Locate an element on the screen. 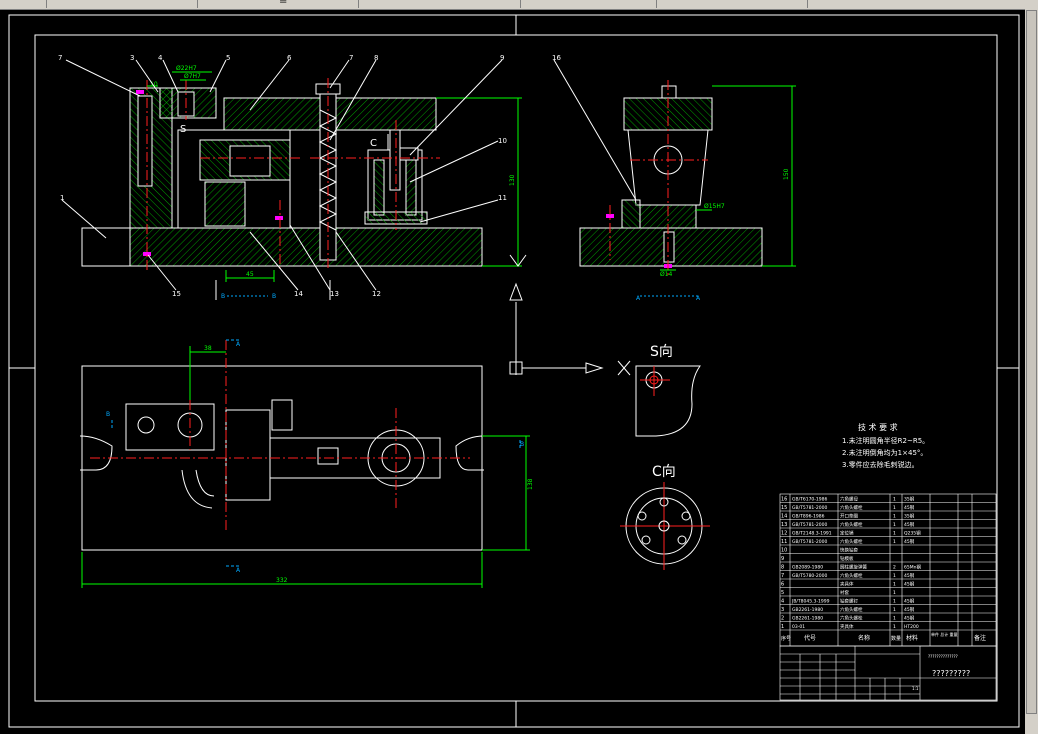 The width and height of the screenshot is (1038, 734). parts-row-no: 12 is located at coordinates (784, 534).